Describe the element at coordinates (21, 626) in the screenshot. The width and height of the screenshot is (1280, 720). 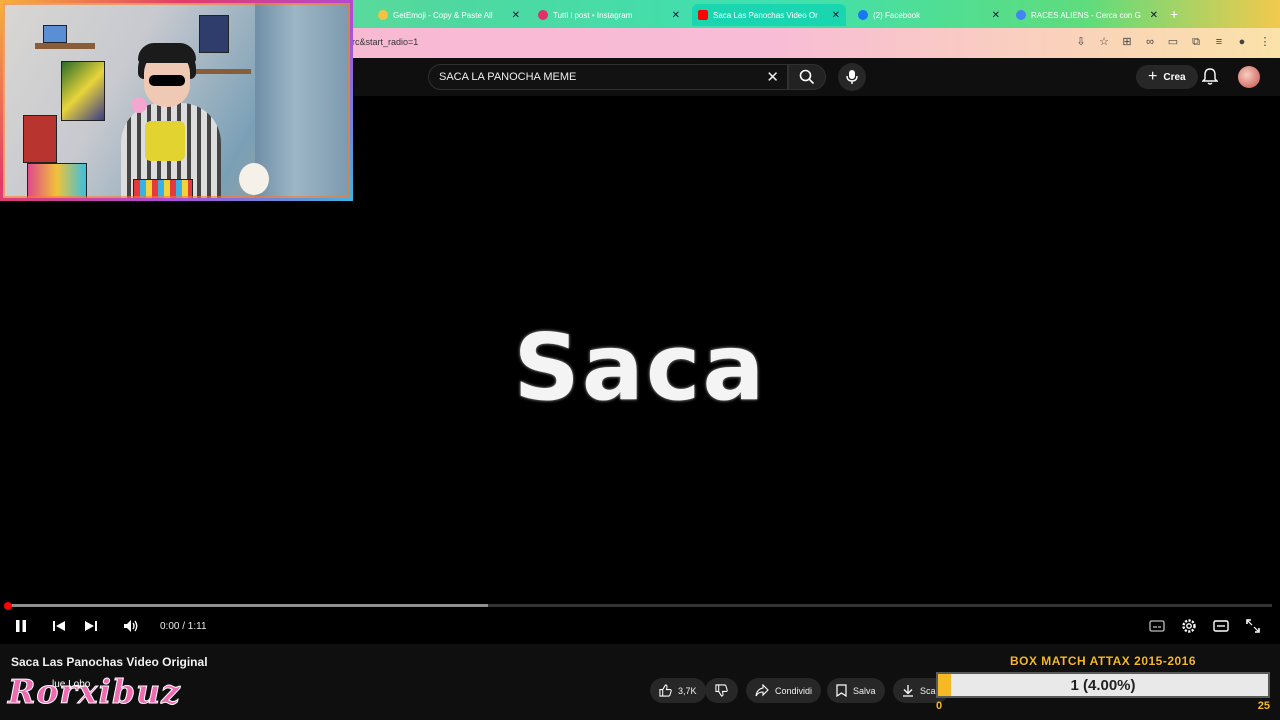
I see `pause-icon` at that location.